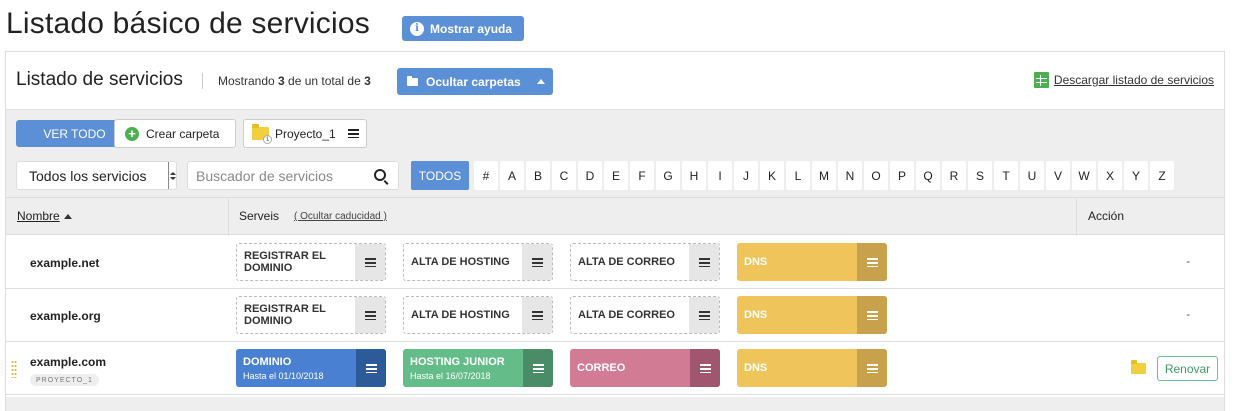 The image size is (1234, 411). I want to click on renew-button: Renovar, so click(1187, 368).